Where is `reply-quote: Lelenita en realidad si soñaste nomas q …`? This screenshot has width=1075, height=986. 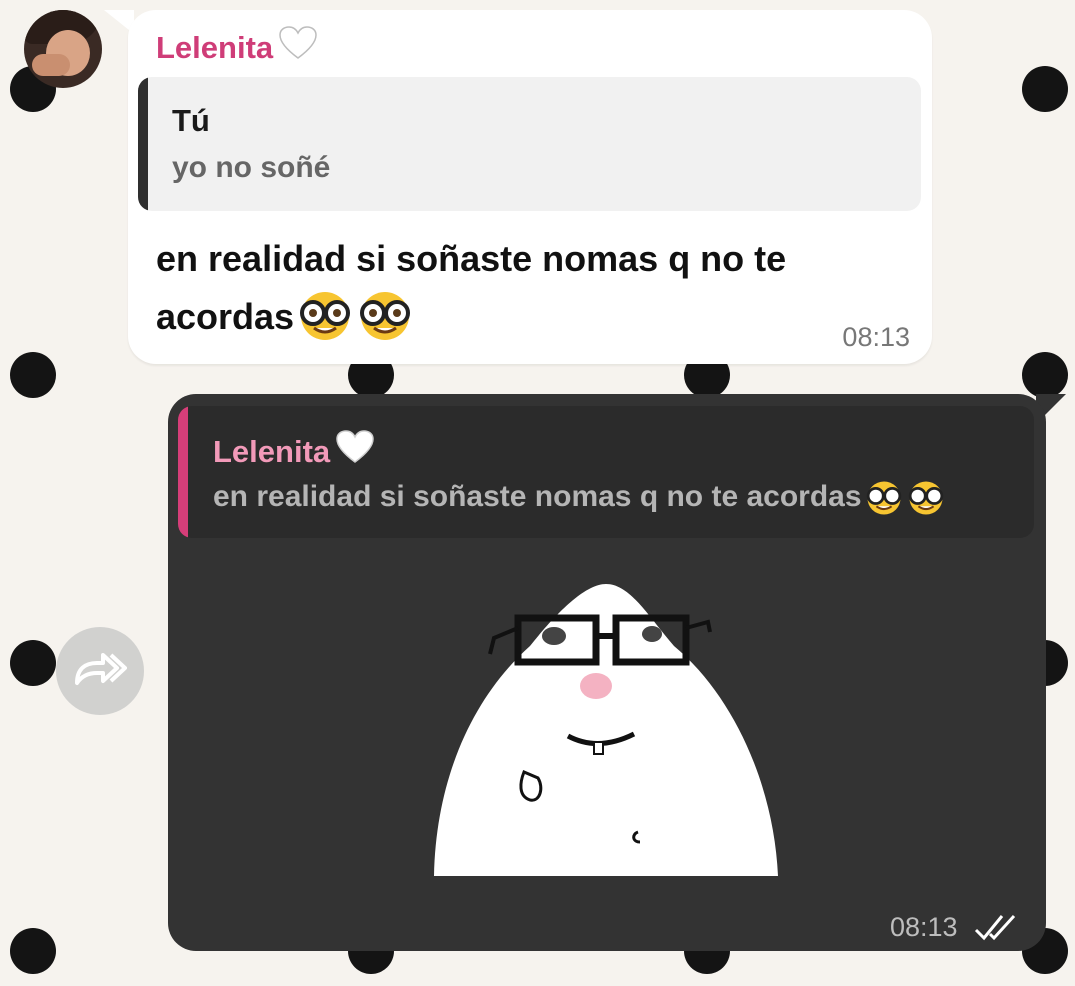
reply-quote: Lelenita en realidad si soñaste nomas q … is located at coordinates (606, 472).